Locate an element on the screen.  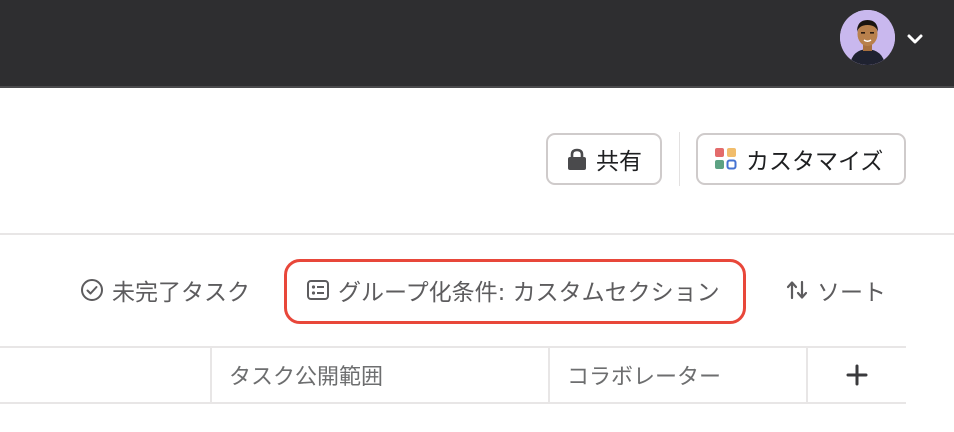
column-header-collaborators: コラボレーター is located at coordinates (678, 375).